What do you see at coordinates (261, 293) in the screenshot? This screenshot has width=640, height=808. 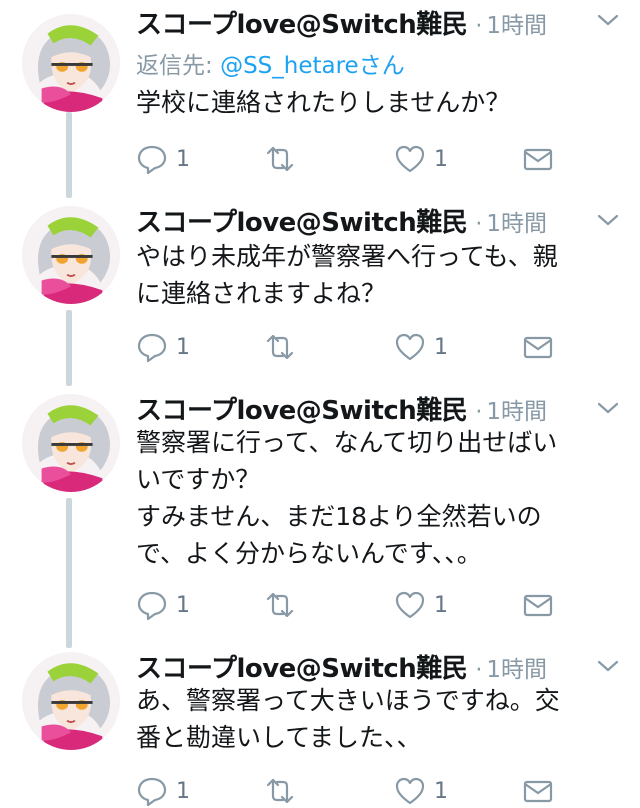 I see `tweet-text-line: に連絡されますよね？` at bounding box center [261, 293].